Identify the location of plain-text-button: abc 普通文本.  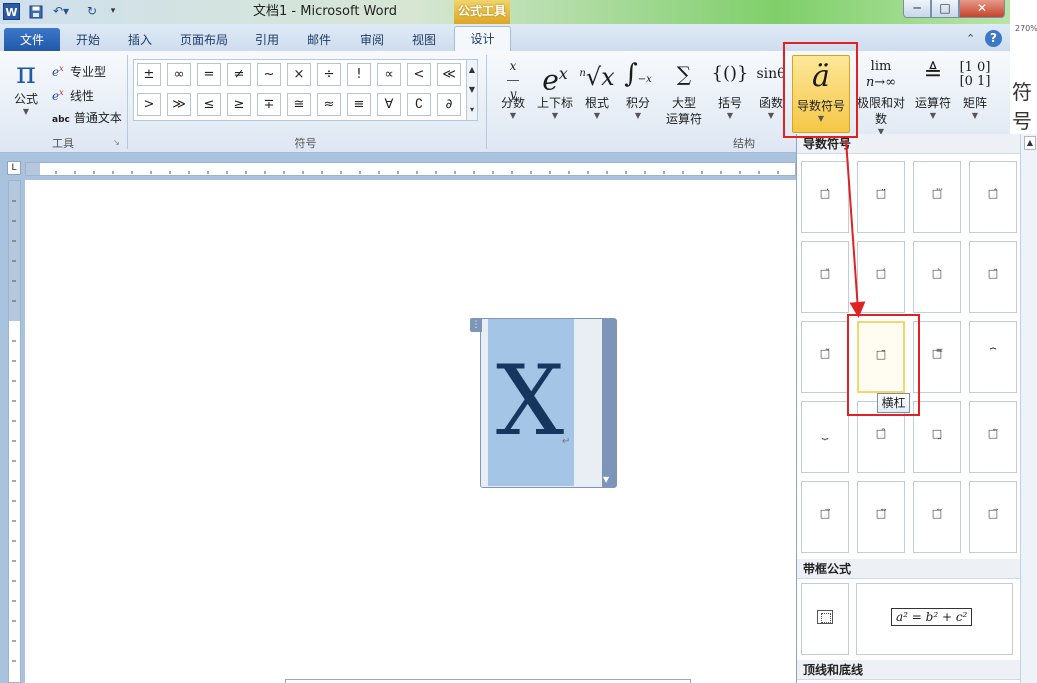
(87, 118).